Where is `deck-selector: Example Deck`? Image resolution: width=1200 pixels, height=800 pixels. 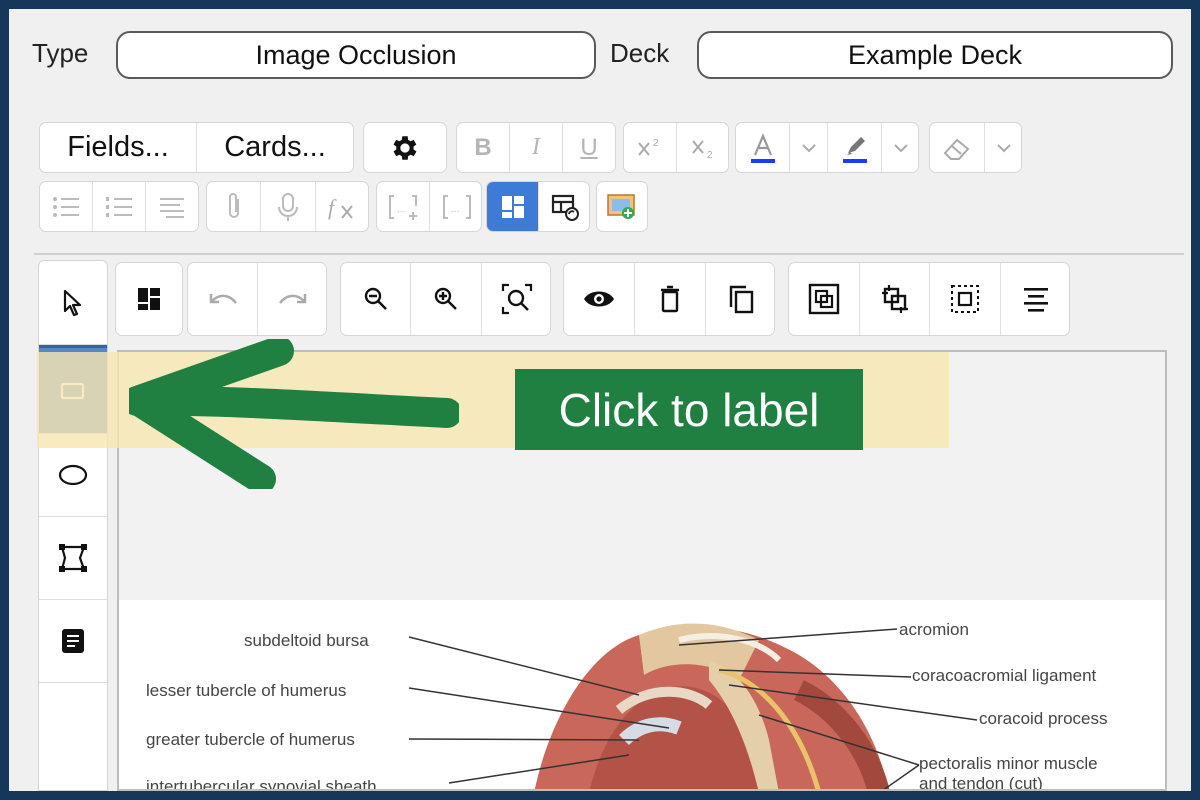
deck-selector: Example Deck is located at coordinates (935, 55).